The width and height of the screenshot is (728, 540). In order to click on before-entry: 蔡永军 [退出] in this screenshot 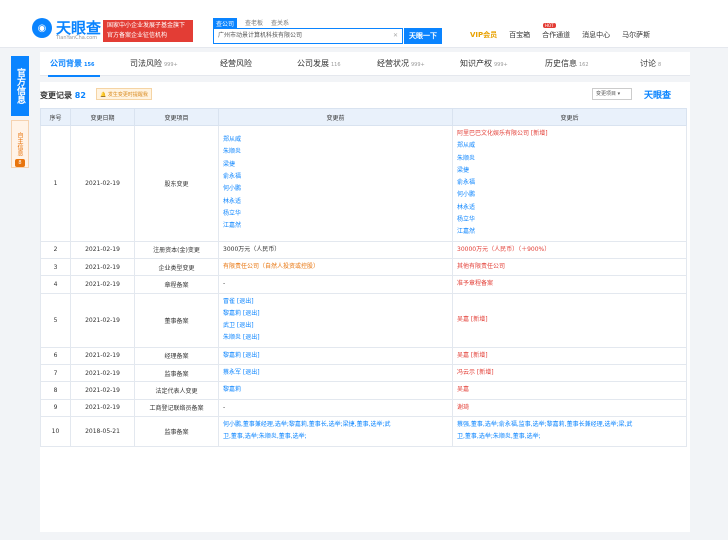, I will do `click(335, 373)`.